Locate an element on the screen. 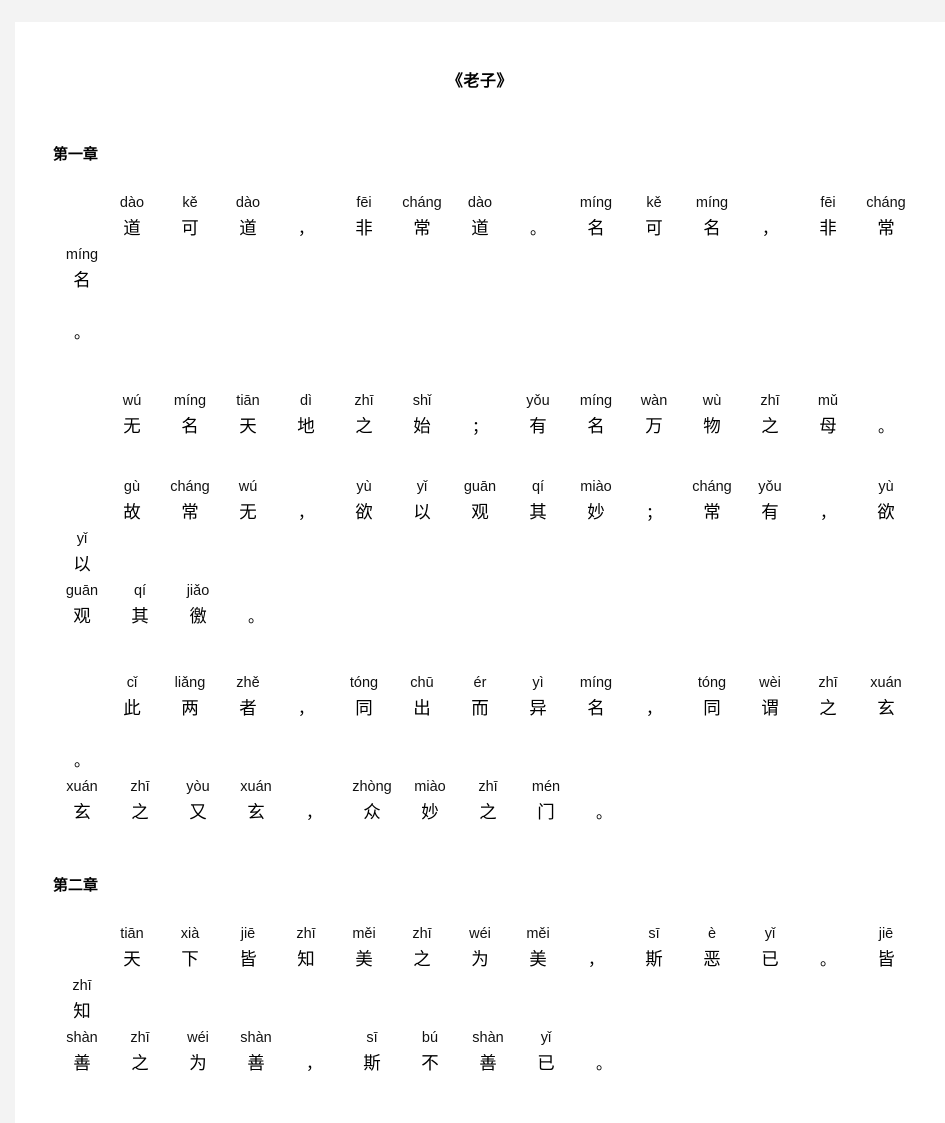 This screenshot has width=945, height=1123. hanzi-character: 以 is located at coordinates (82, 565).